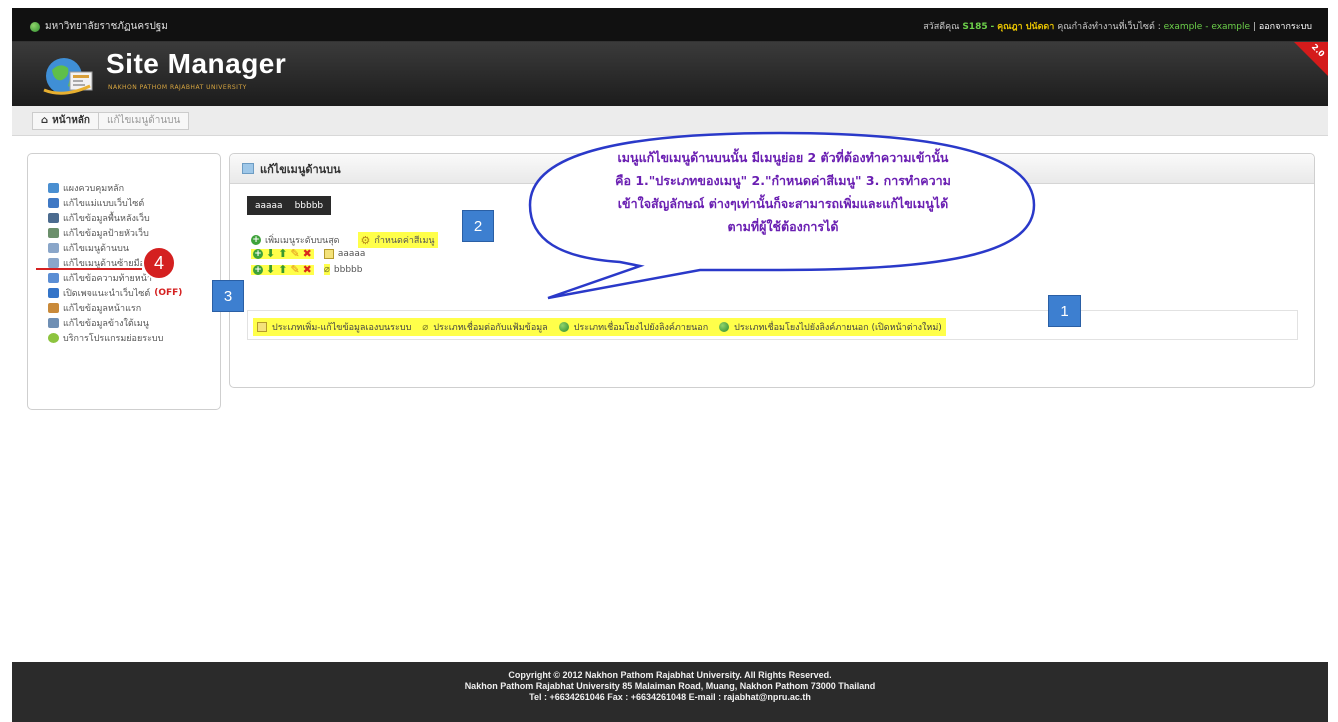 This screenshot has width=1338, height=722. Describe the element at coordinates (289, 205) in the screenshot. I see `menu-preview-bar: aaaaa bbbbb` at that location.